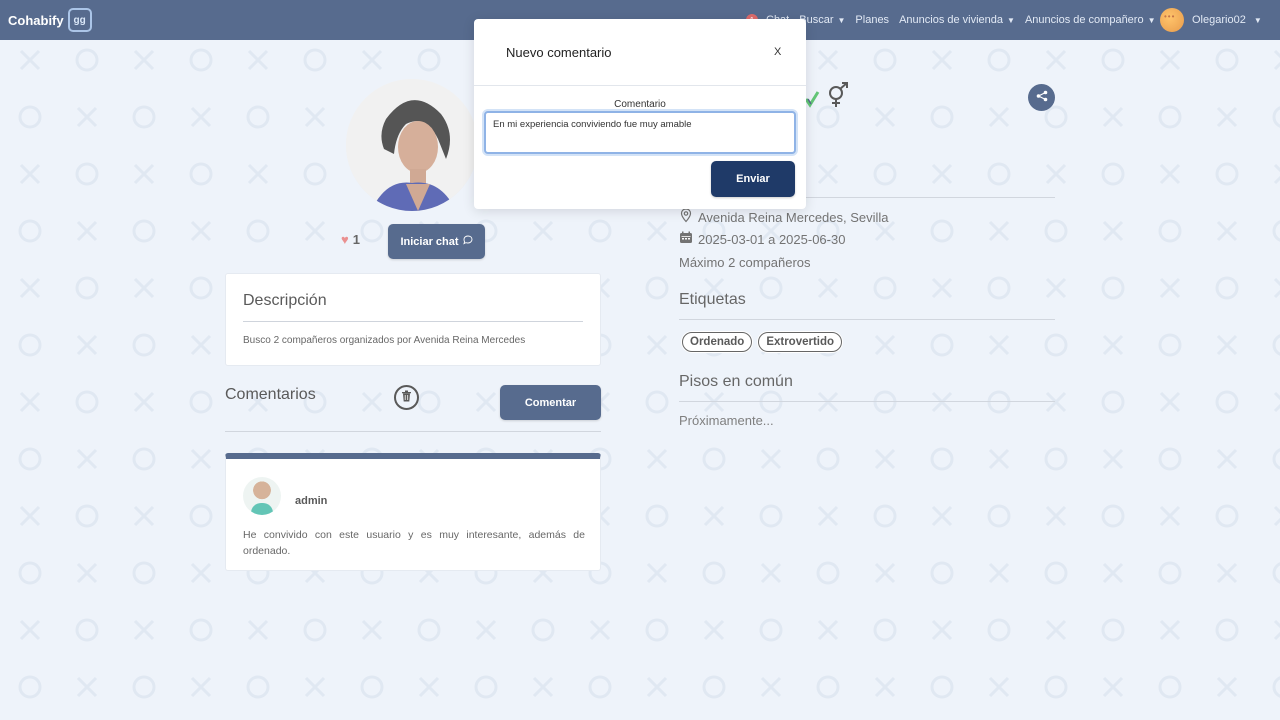  I want to click on start-chat-button: Iniciar chat, so click(436, 241).